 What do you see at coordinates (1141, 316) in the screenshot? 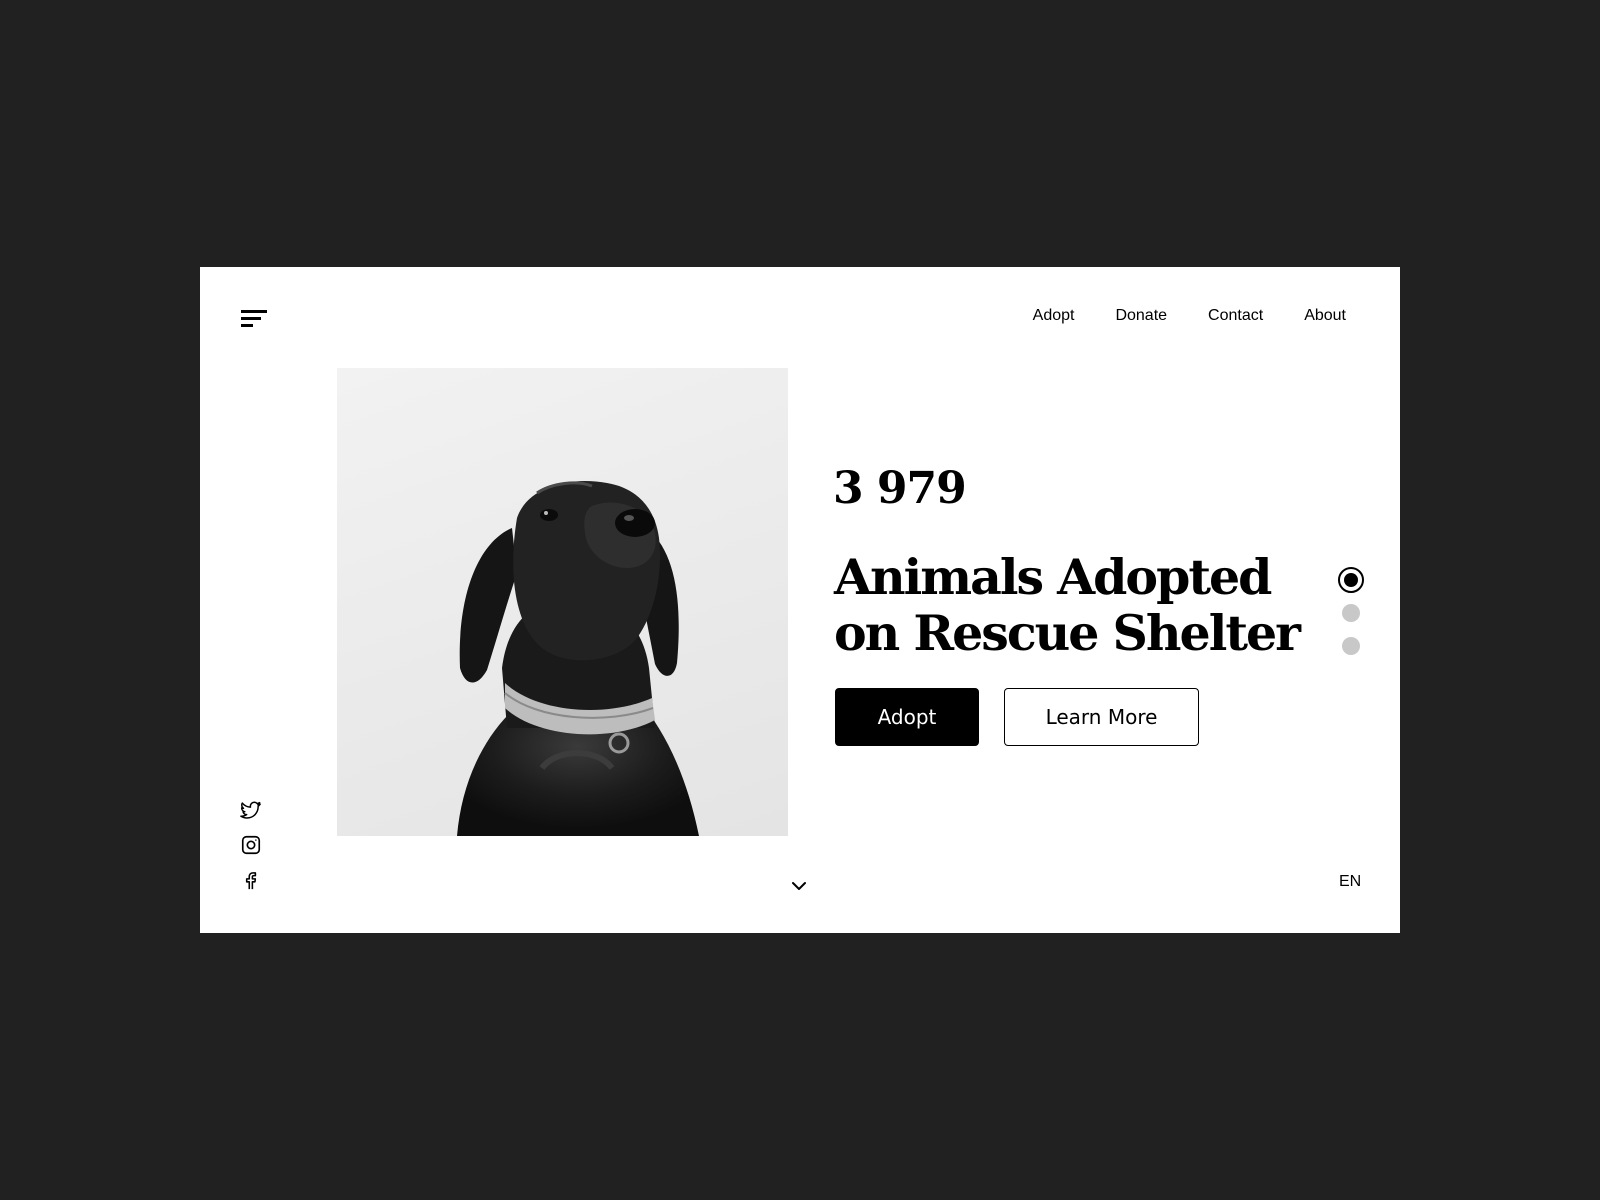
I see `nav-link-donate: Donate` at bounding box center [1141, 316].